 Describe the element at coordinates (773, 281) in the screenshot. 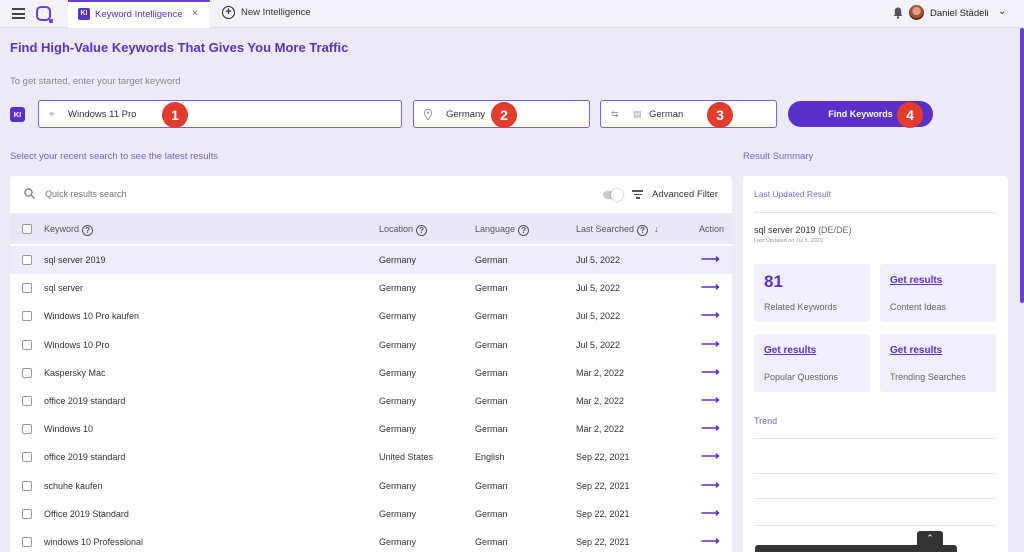

I see `related-keywords-count: 81` at that location.